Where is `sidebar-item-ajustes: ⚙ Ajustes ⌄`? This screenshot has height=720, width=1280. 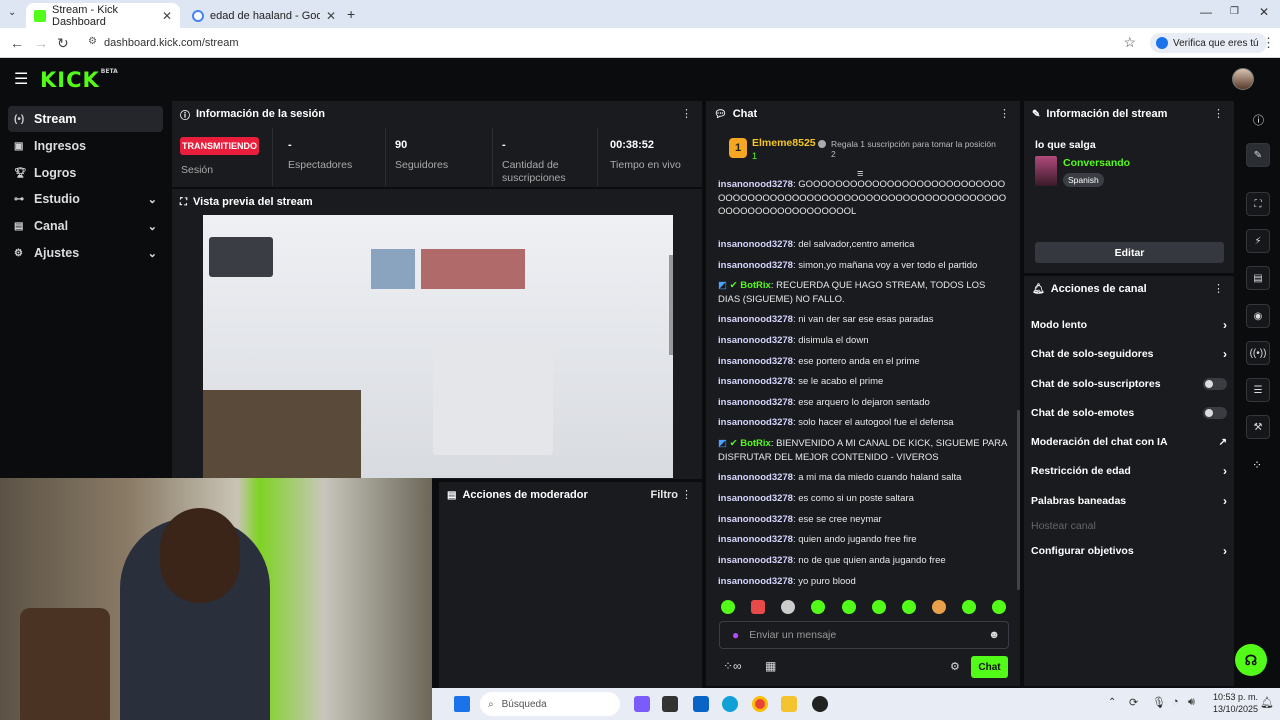 sidebar-item-ajustes: ⚙ Ajustes ⌄ is located at coordinates (85, 253).